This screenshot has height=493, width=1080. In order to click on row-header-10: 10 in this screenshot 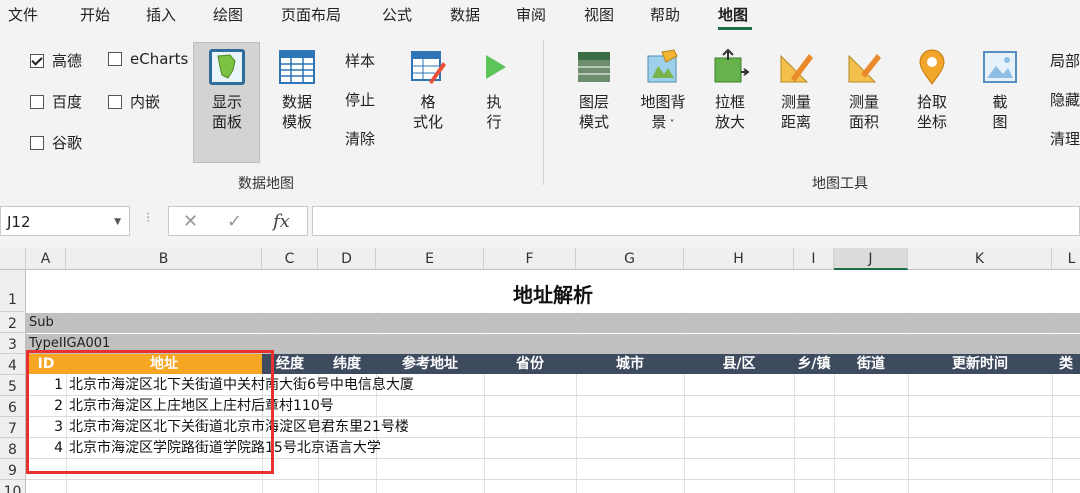, I will do `click(13, 486)`.